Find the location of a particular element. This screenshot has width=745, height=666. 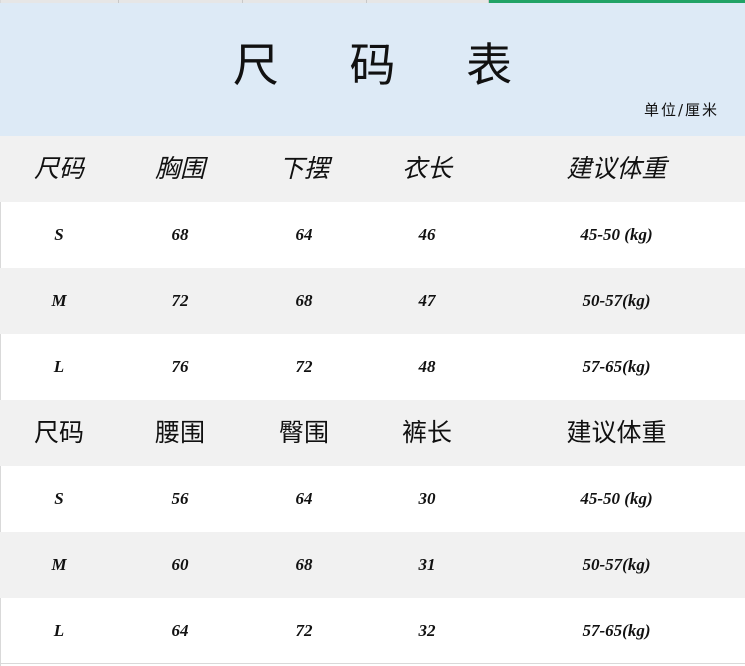

table-cell: 48 is located at coordinates (427, 366).